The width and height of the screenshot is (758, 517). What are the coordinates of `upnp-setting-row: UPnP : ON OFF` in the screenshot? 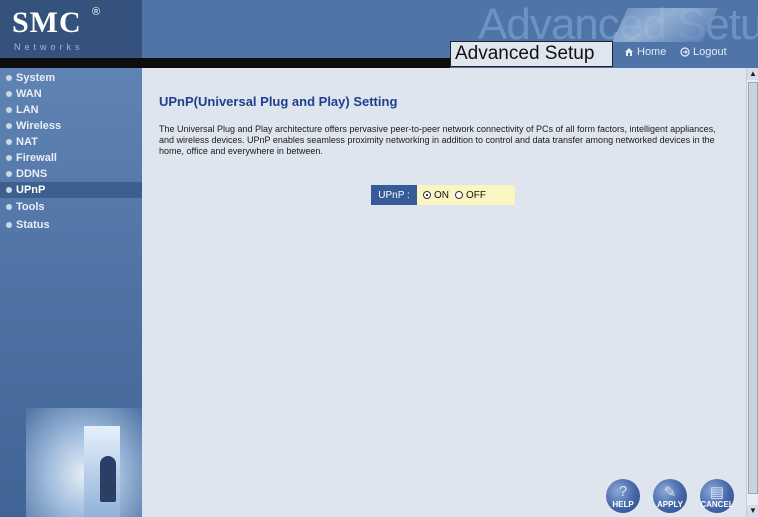 It's located at (443, 195).